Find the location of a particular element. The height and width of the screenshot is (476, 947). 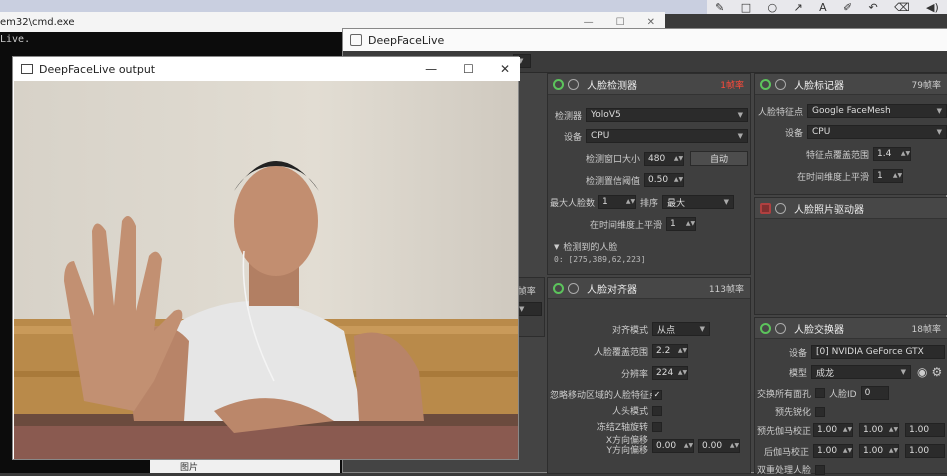

marker-temporal-spinner: 1 ▲▼ is located at coordinates (888, 176).